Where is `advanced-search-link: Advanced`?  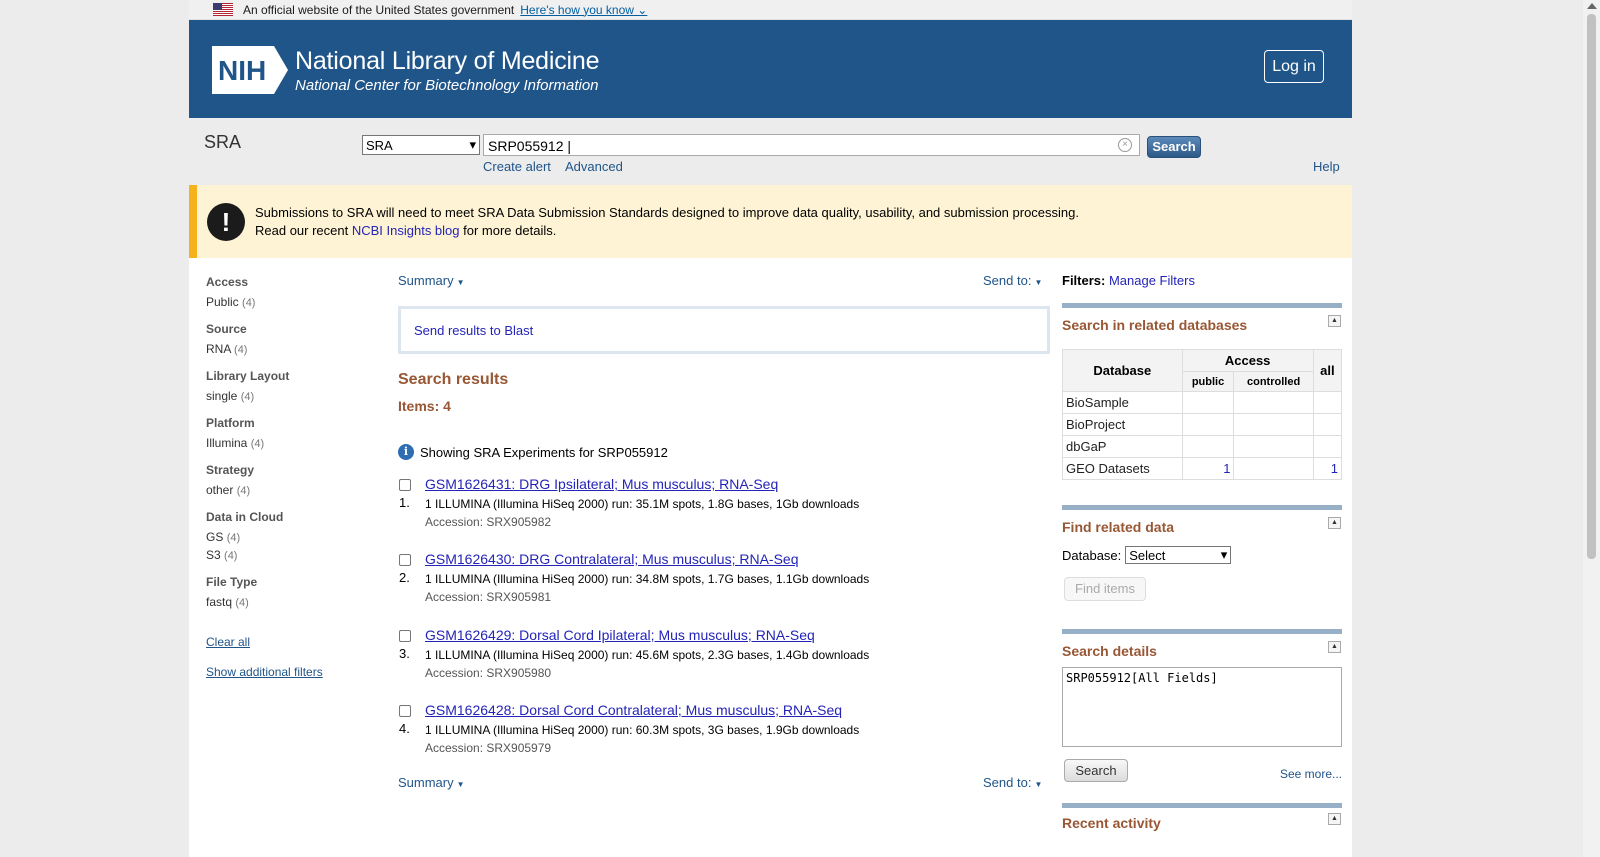
advanced-search-link: Advanced is located at coordinates (594, 166).